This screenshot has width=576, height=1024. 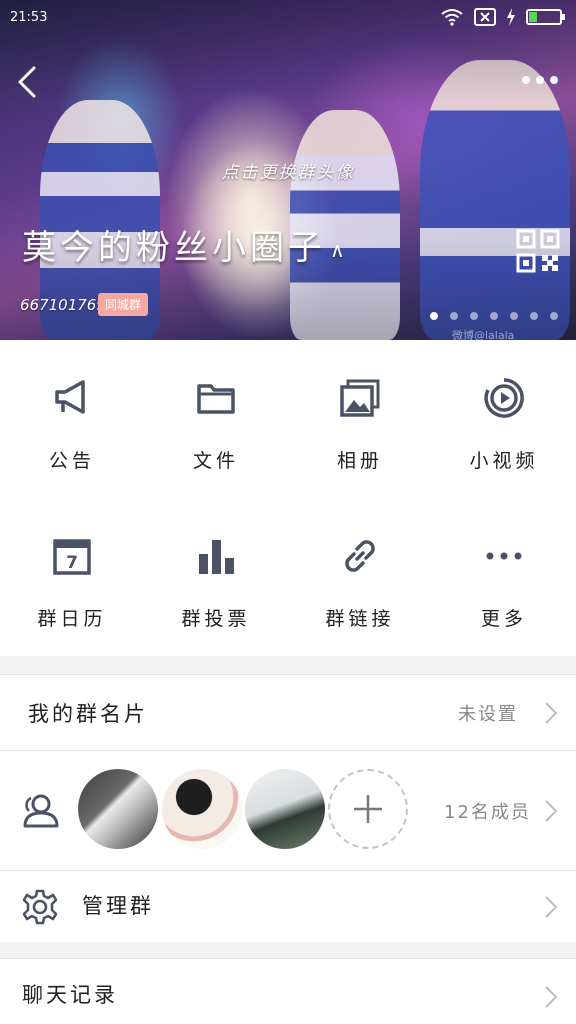 I want to click on video-icon, so click(x=504, y=398).